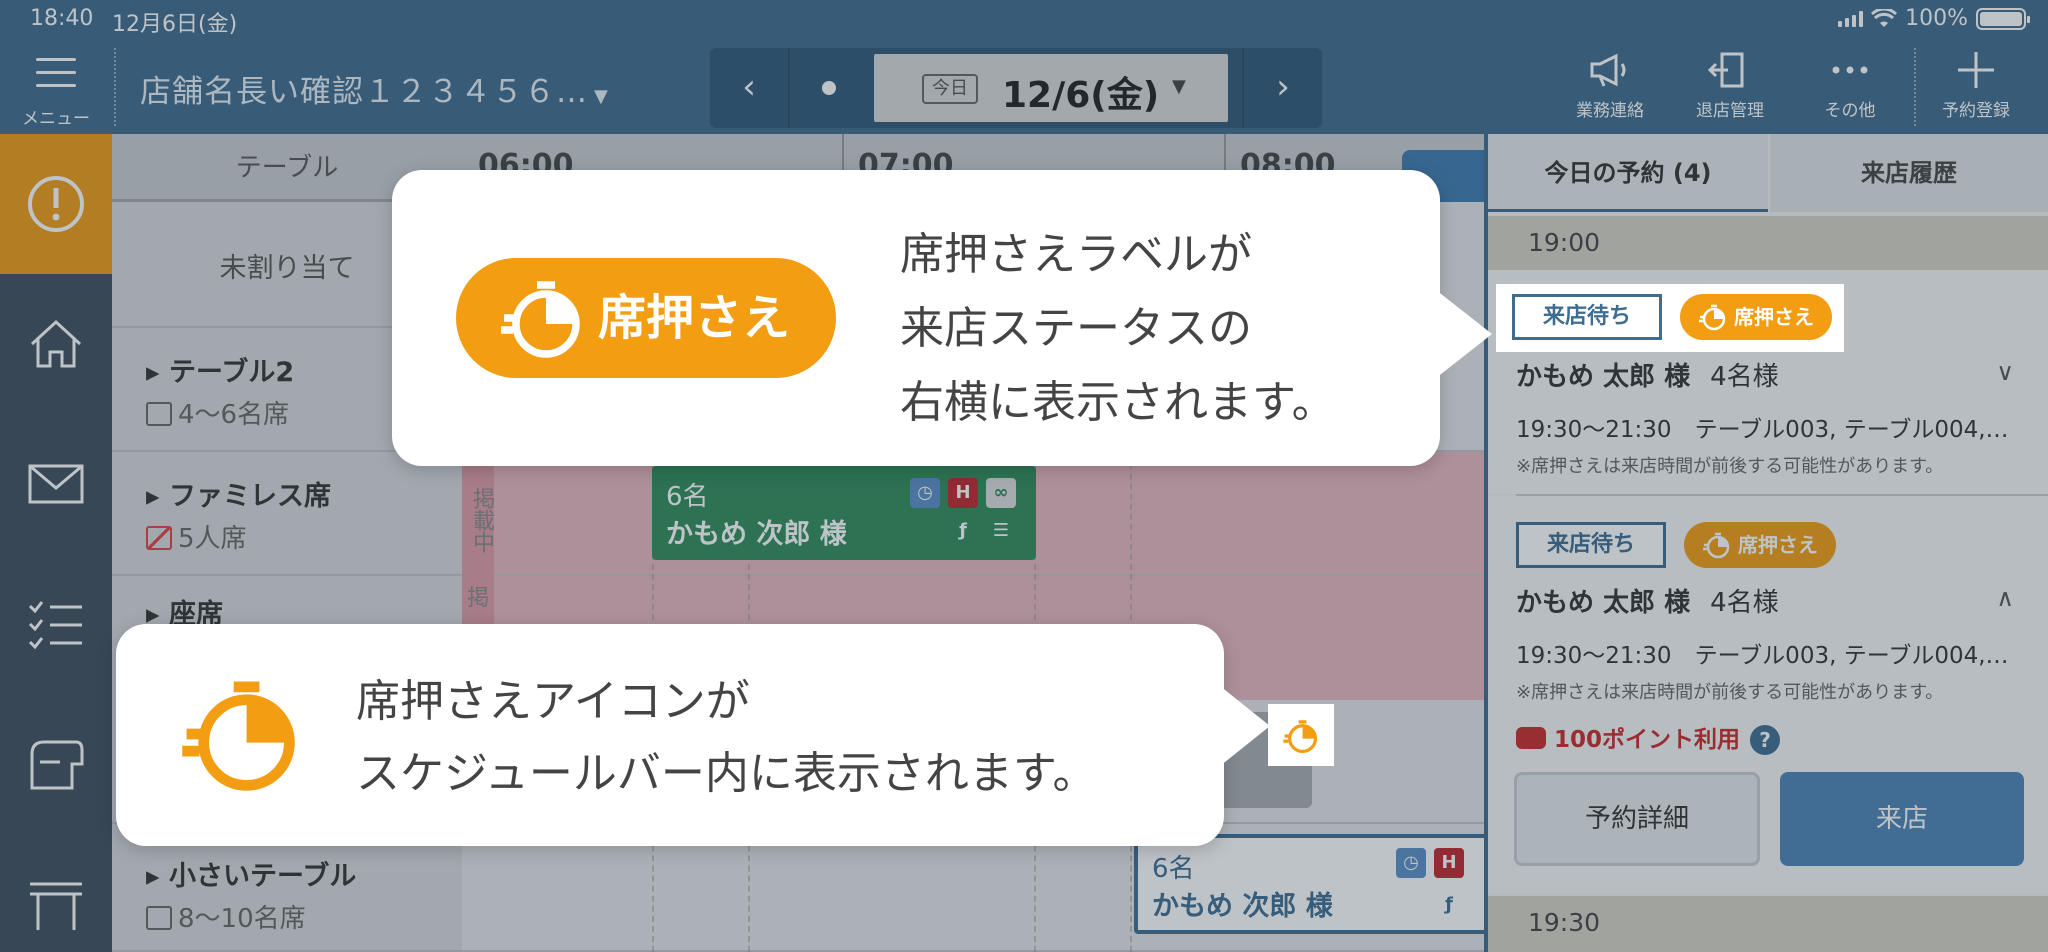 This screenshot has height=952, width=2048. What do you see at coordinates (1076, 328) in the screenshot?
I see `callout-line: 来店ステータスの` at bounding box center [1076, 328].